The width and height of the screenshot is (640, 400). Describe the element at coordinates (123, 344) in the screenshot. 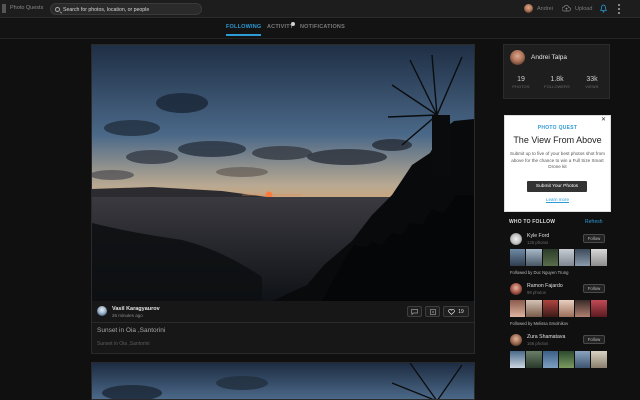

I see `post-location: Sunset in Oia ,Santorini` at that location.